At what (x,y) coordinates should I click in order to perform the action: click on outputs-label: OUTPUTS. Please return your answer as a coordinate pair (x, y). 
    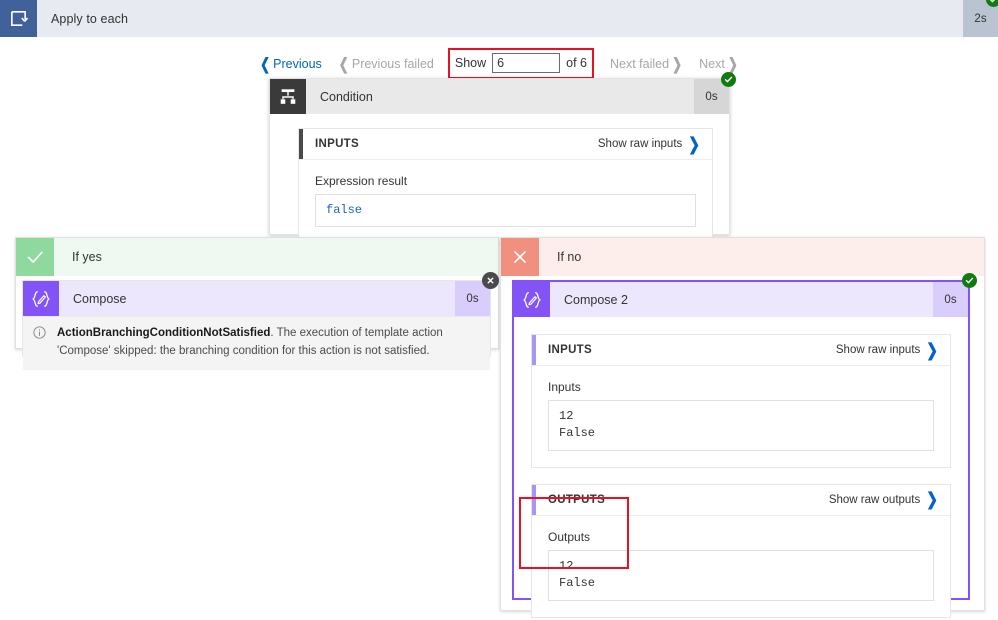
    Looking at the image, I should click on (577, 499).